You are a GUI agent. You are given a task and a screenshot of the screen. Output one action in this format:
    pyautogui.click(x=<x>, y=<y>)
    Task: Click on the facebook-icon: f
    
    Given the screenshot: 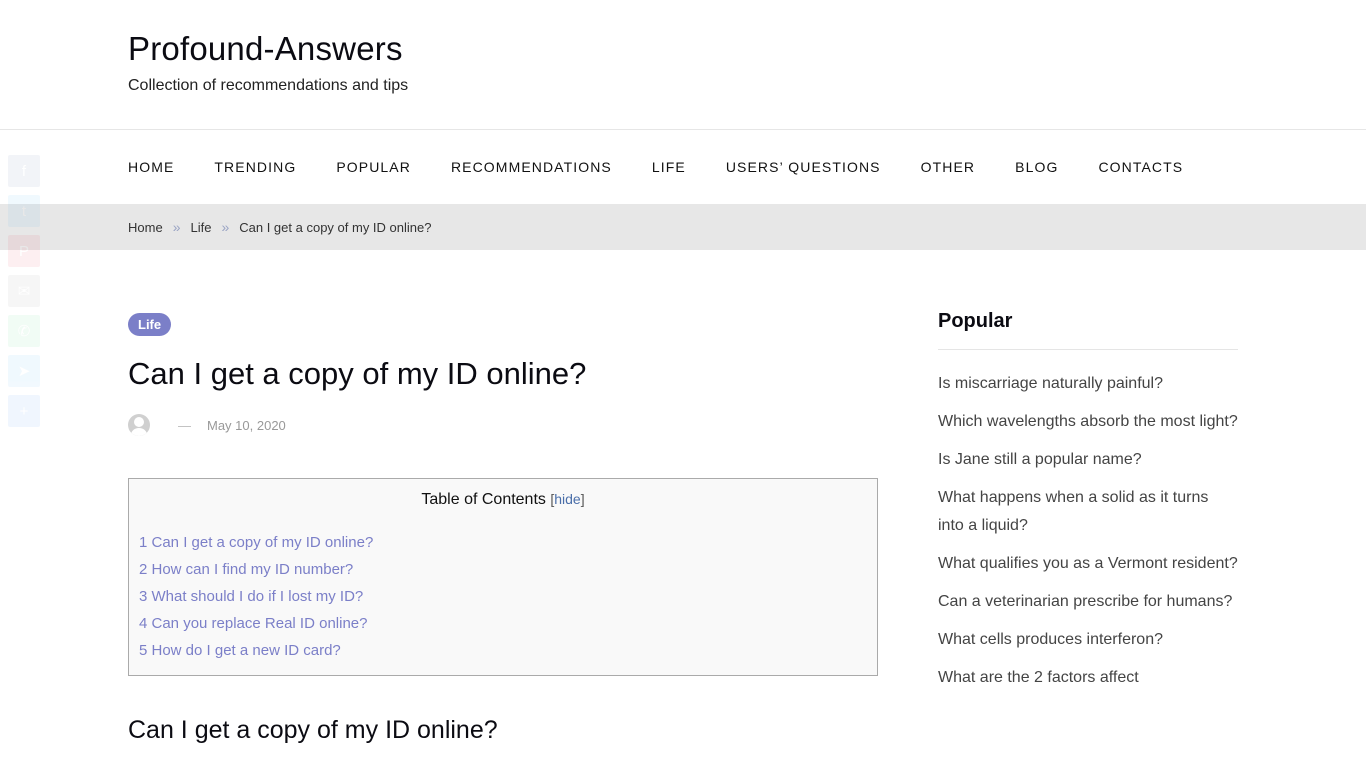 What is the action you would take?
    pyautogui.click(x=24, y=171)
    